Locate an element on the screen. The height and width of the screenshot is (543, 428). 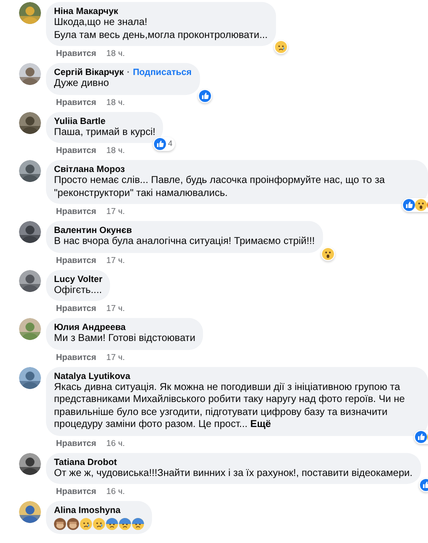
comment-text: Паша, тримай в курсі! is located at coordinates (105, 132).